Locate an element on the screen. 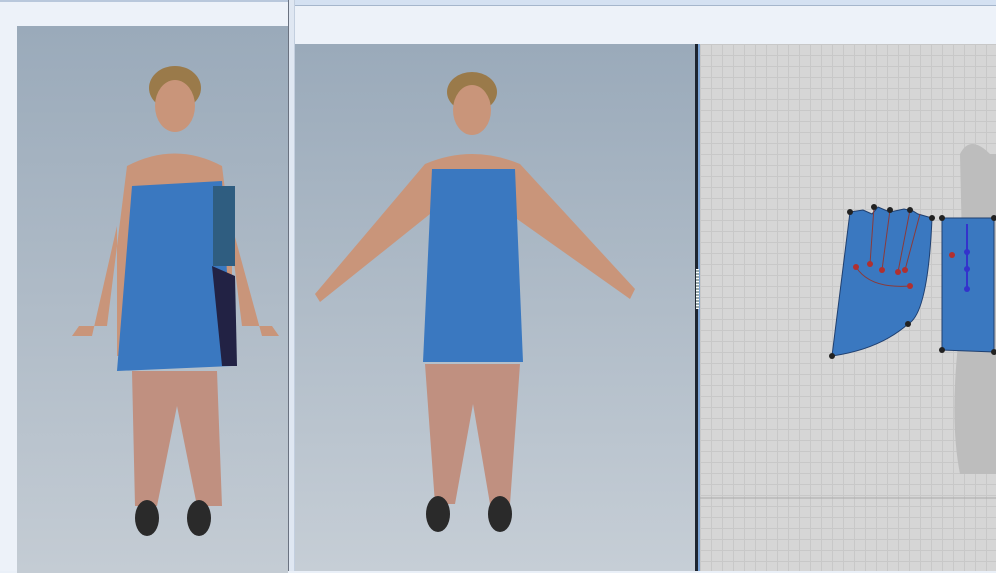 Image resolution: width=996 pixels, height=573 pixels. toolbar-area is located at coordinates (645, 25).